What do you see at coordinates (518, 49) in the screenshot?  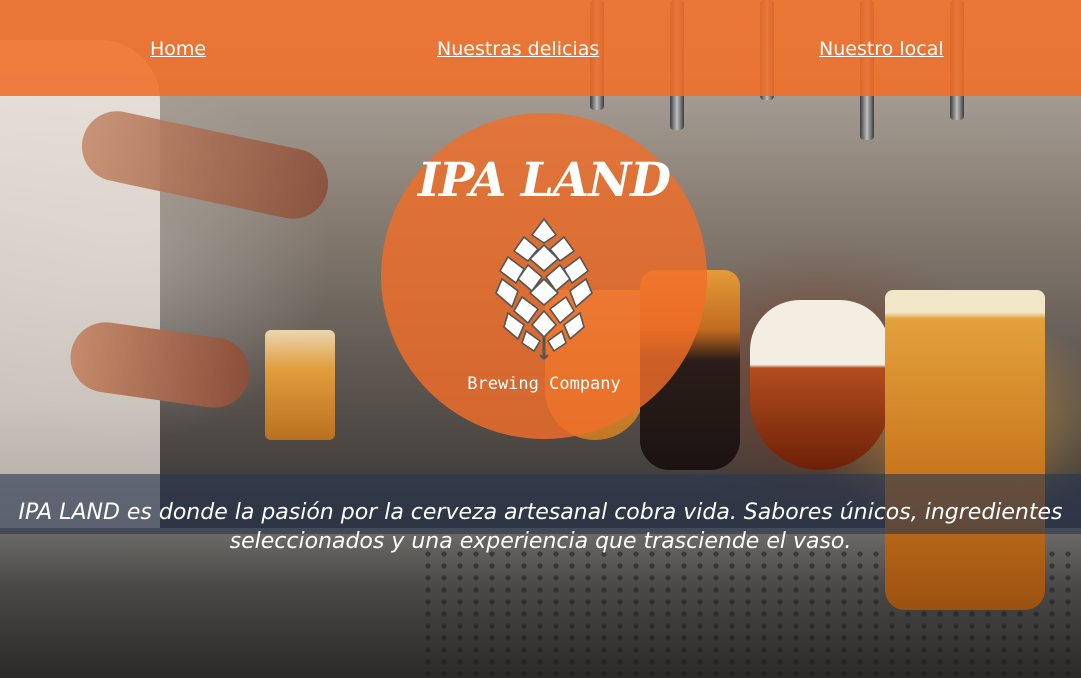 I see `nav-link-nuestras-delicias: Nuestras delicias` at bounding box center [518, 49].